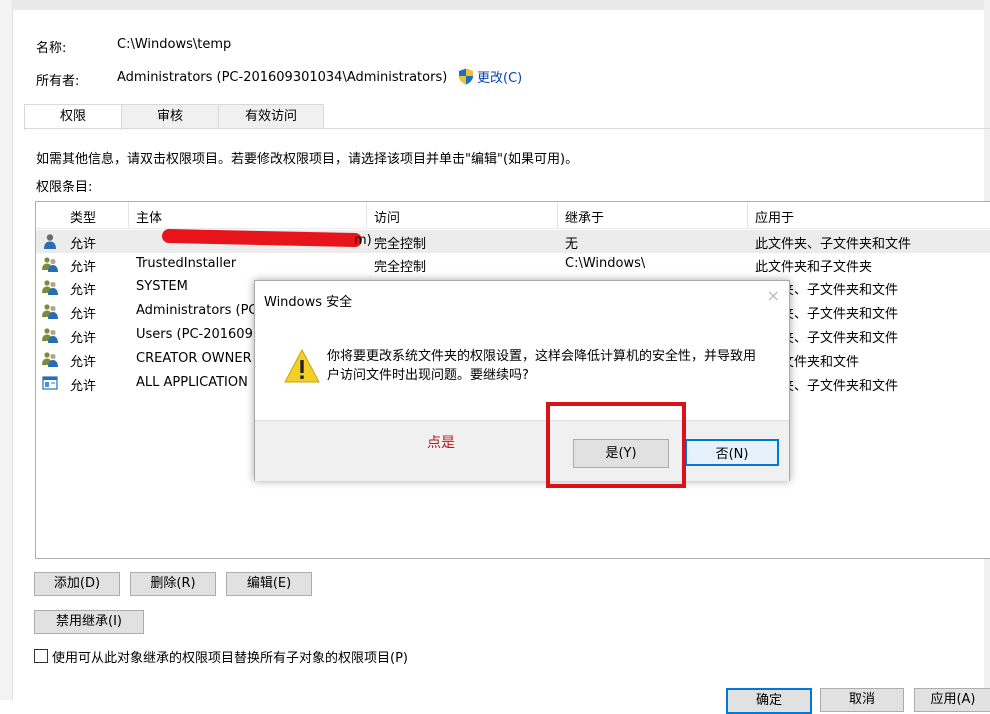 This screenshot has width=990, height=714. What do you see at coordinates (302, 366) in the screenshot?
I see `warning-icon` at bounding box center [302, 366].